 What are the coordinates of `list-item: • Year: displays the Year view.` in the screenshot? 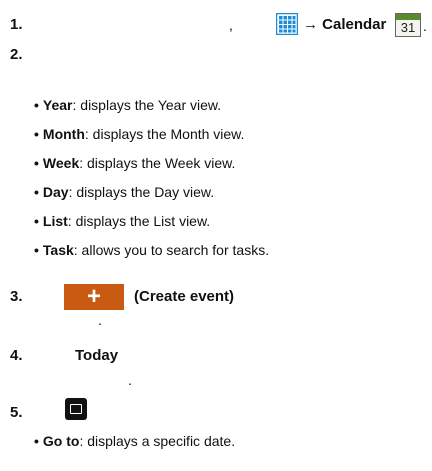 It's located at (127, 105).